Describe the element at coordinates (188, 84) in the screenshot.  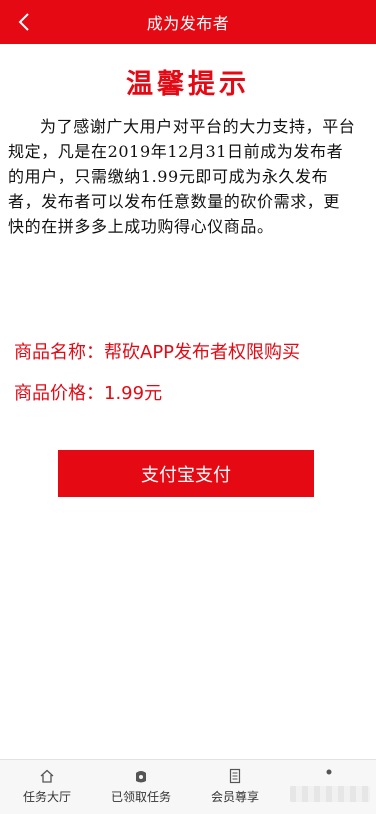
I see `notice-heading: 温馨提示` at that location.